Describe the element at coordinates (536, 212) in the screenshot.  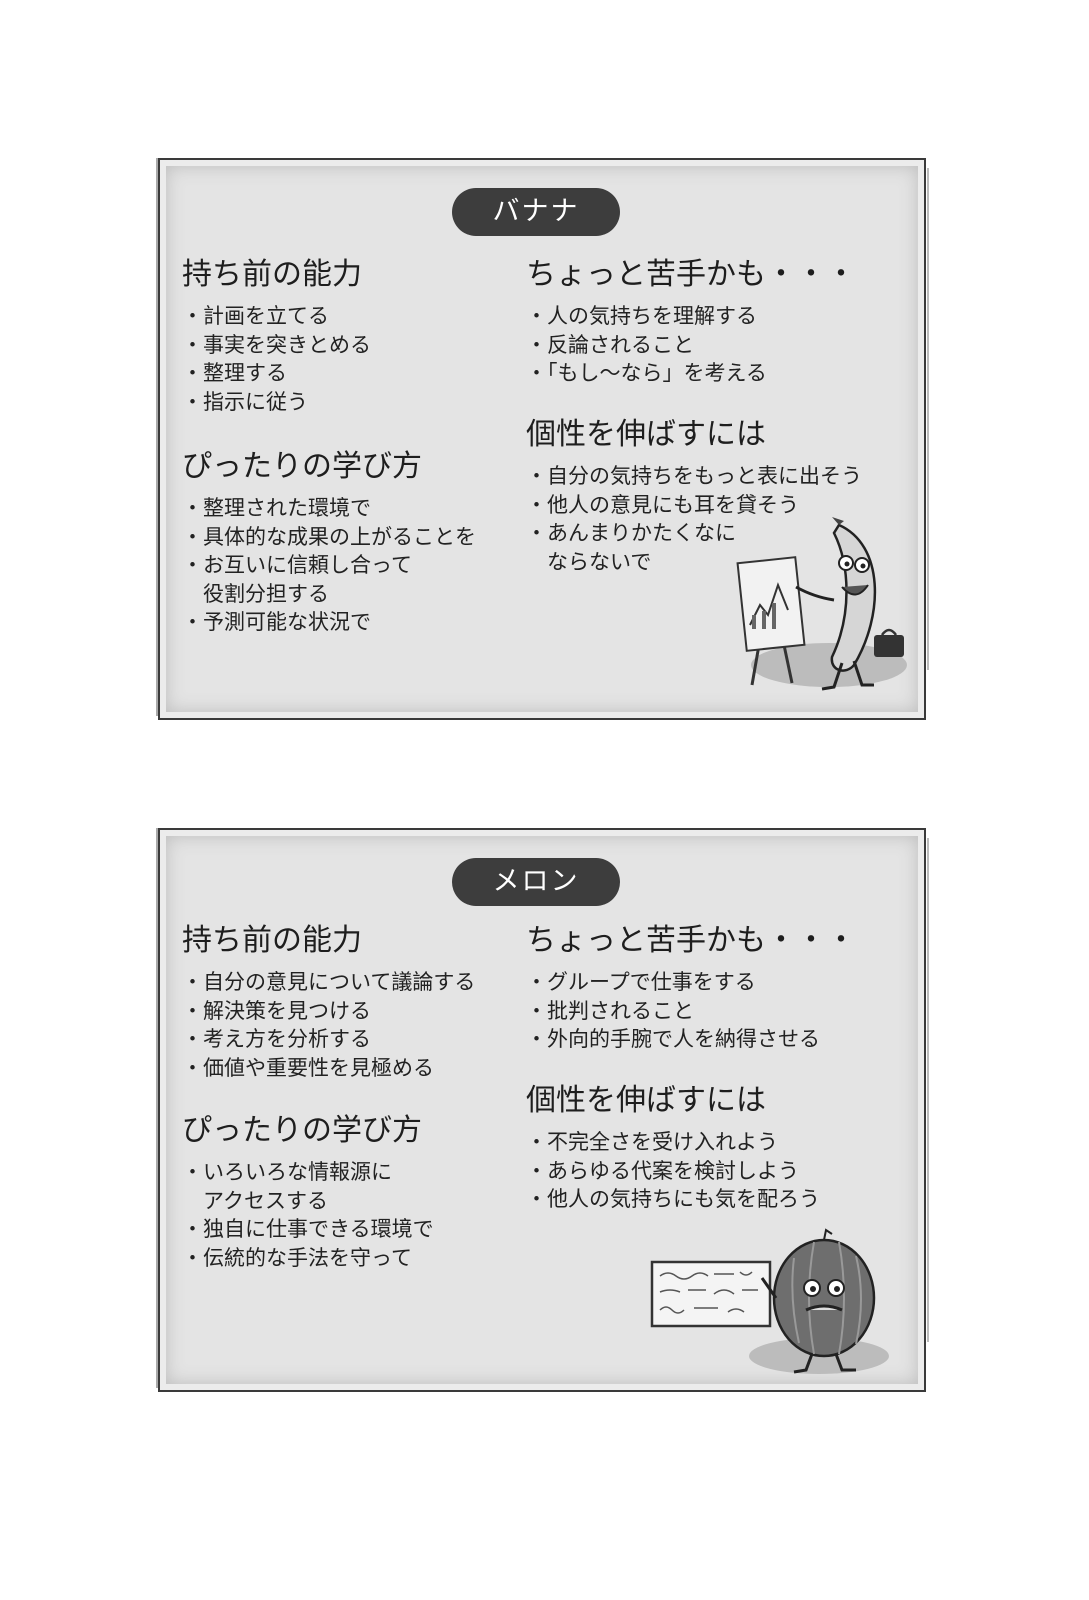
I see `card-title-pill: バナナ` at that location.